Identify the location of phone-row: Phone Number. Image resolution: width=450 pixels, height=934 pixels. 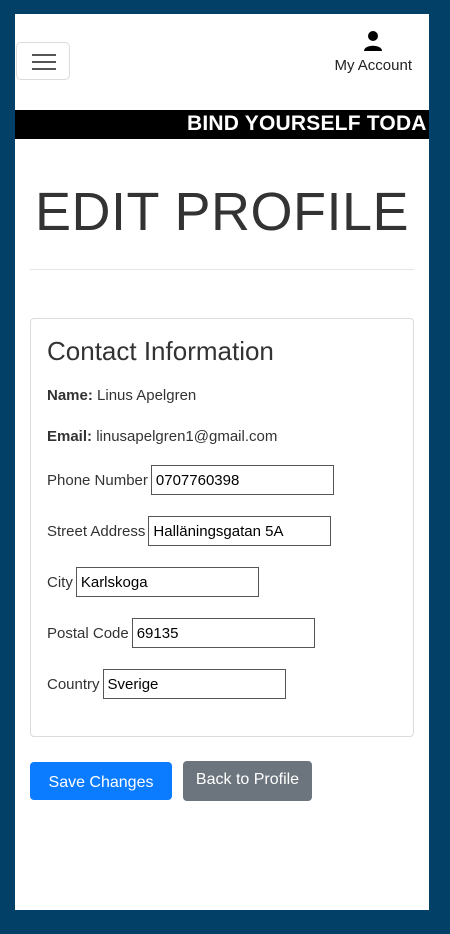
(190, 480).